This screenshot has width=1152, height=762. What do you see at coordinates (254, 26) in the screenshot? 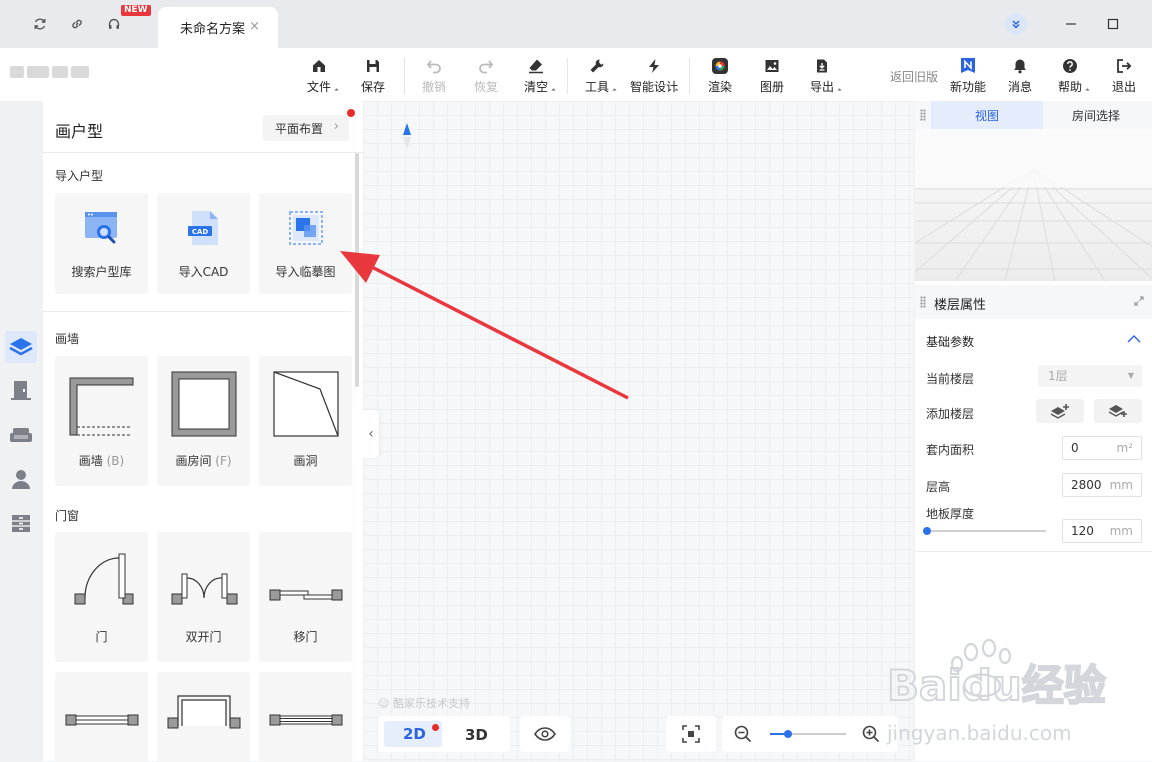
I see `close-tab-icon: ×` at bounding box center [254, 26].